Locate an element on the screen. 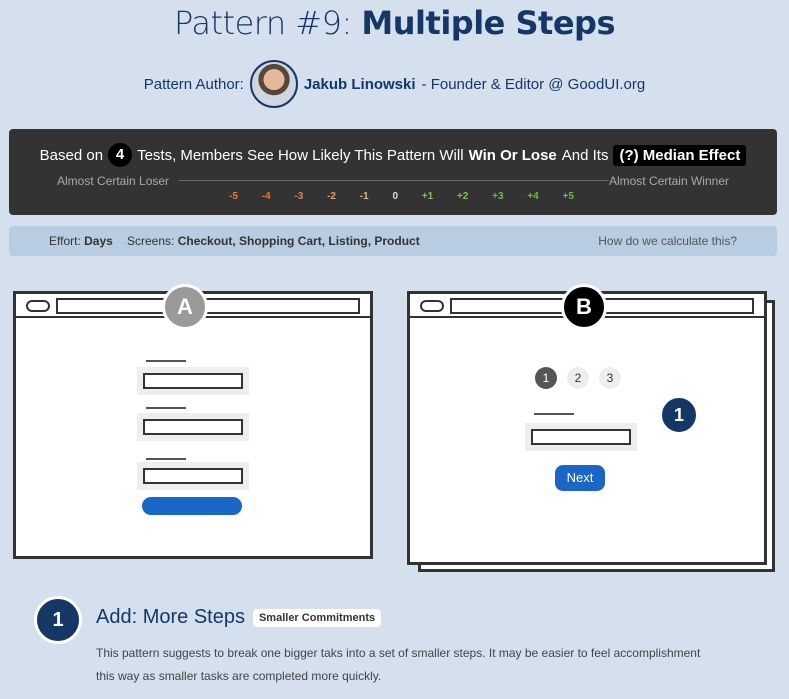 This screenshot has width=789, height=699. step-title-text: Add: More Steps is located at coordinates (170, 617).